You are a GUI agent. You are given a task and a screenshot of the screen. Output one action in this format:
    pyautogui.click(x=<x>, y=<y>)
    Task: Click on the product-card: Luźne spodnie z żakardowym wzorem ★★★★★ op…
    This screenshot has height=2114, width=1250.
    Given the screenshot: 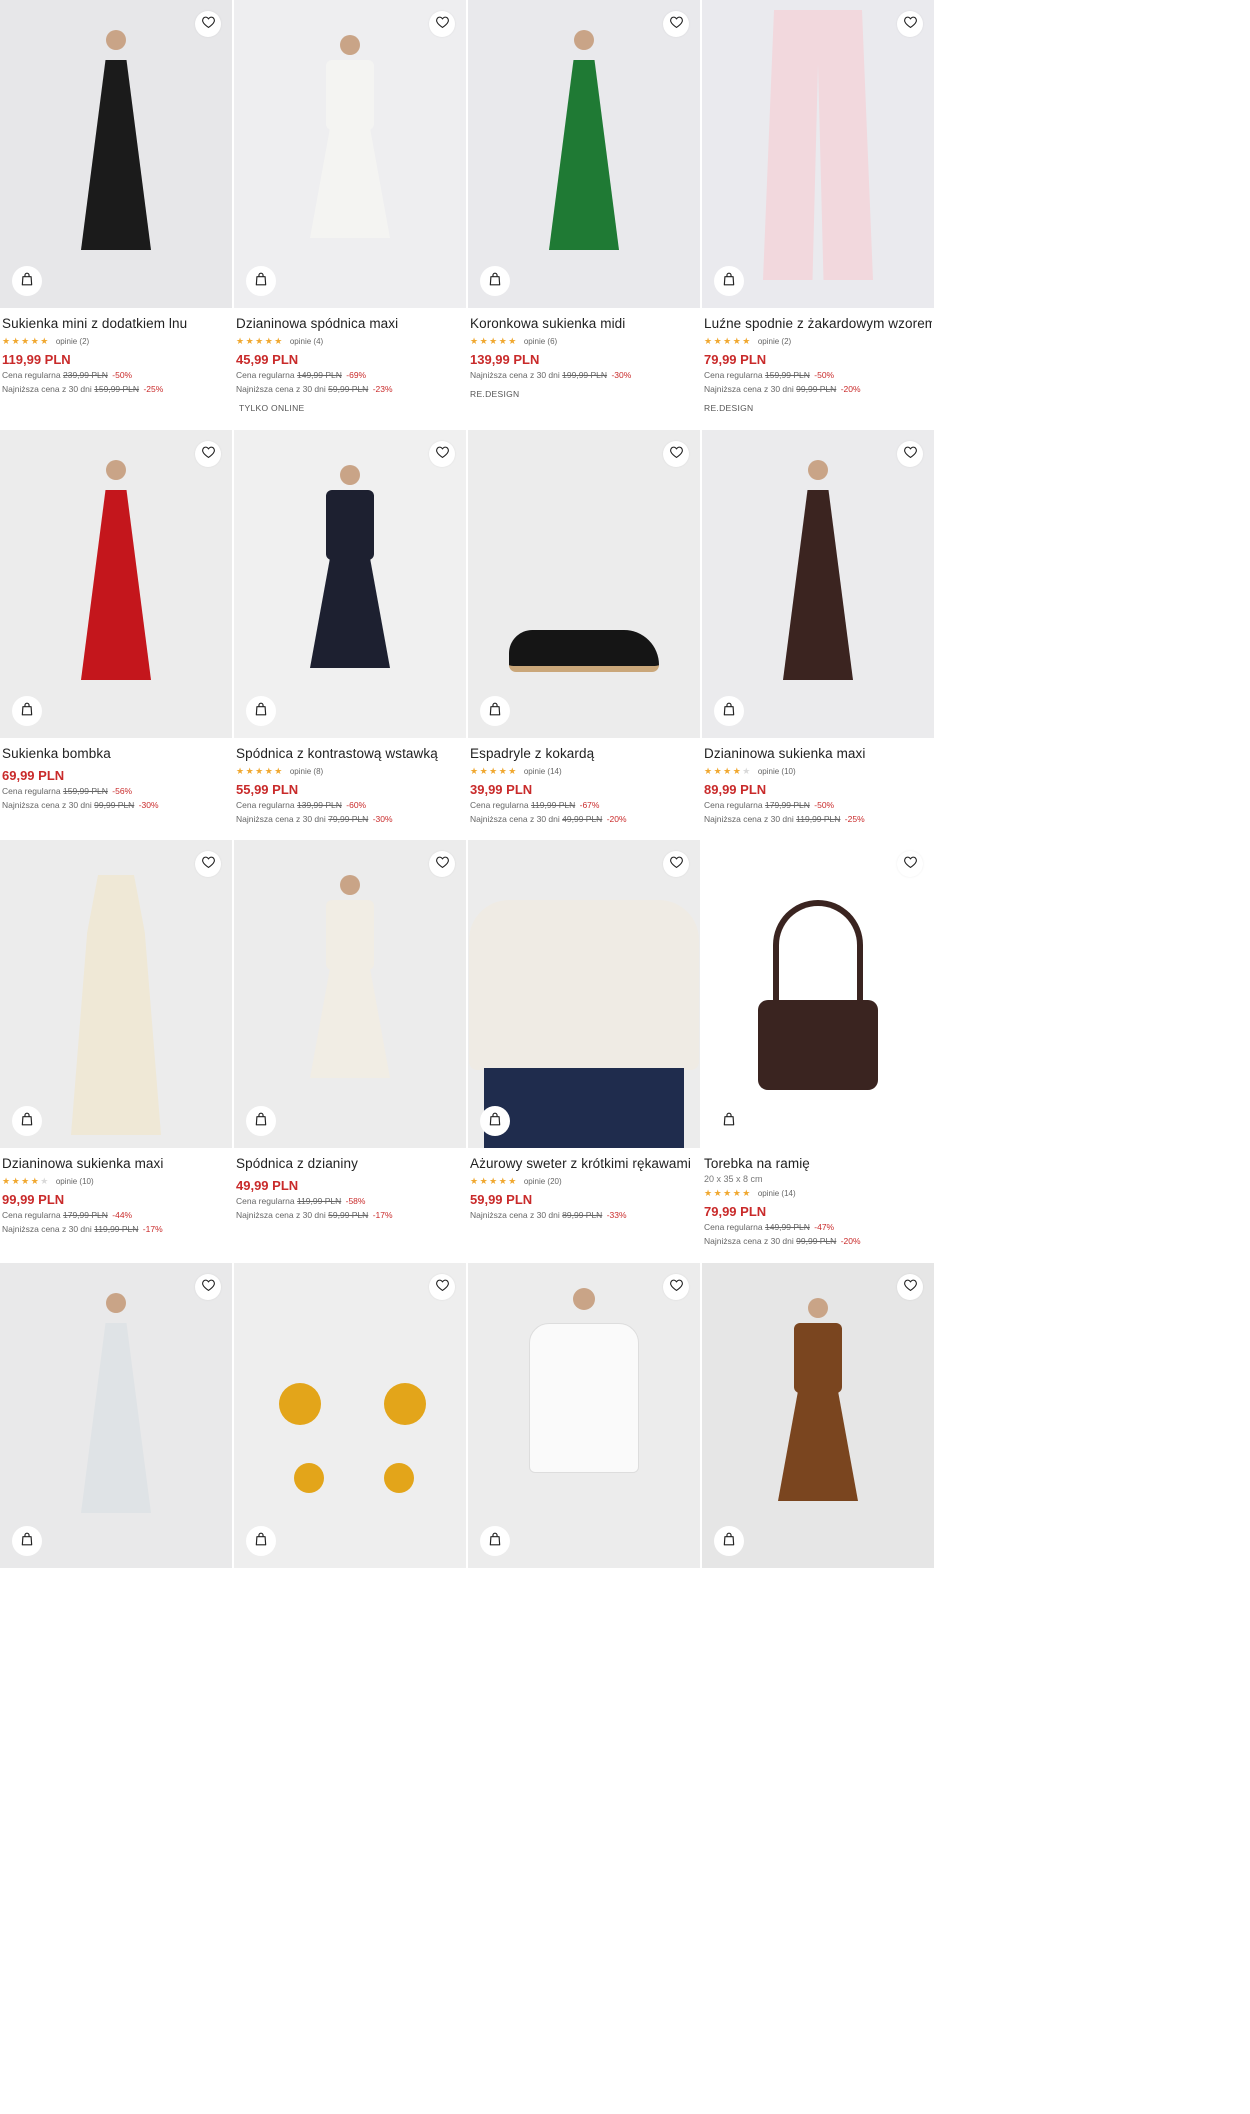 What is the action you would take?
    pyautogui.click(x=818, y=206)
    